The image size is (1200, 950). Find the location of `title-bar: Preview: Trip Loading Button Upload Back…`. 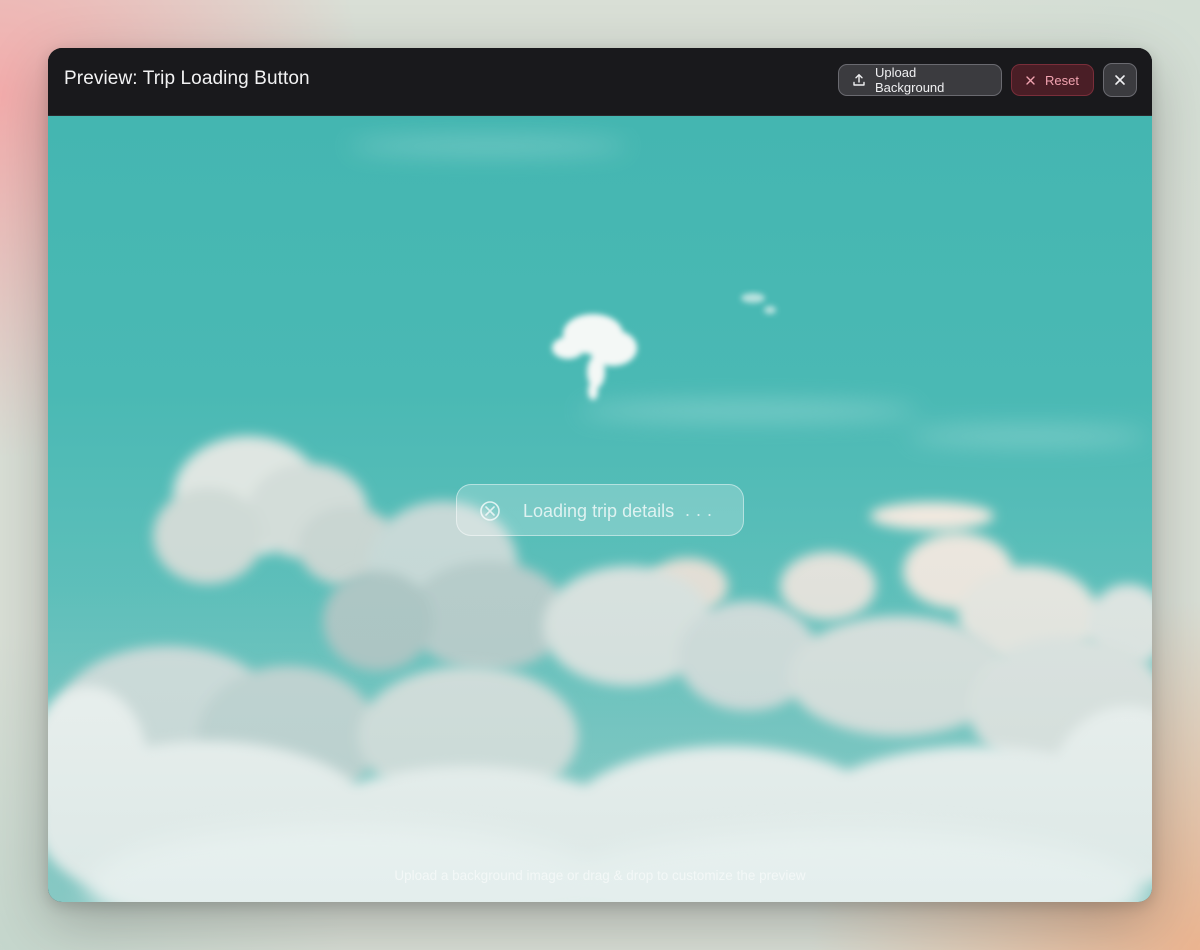

title-bar: Preview: Trip Loading Button Upload Back… is located at coordinates (600, 82).